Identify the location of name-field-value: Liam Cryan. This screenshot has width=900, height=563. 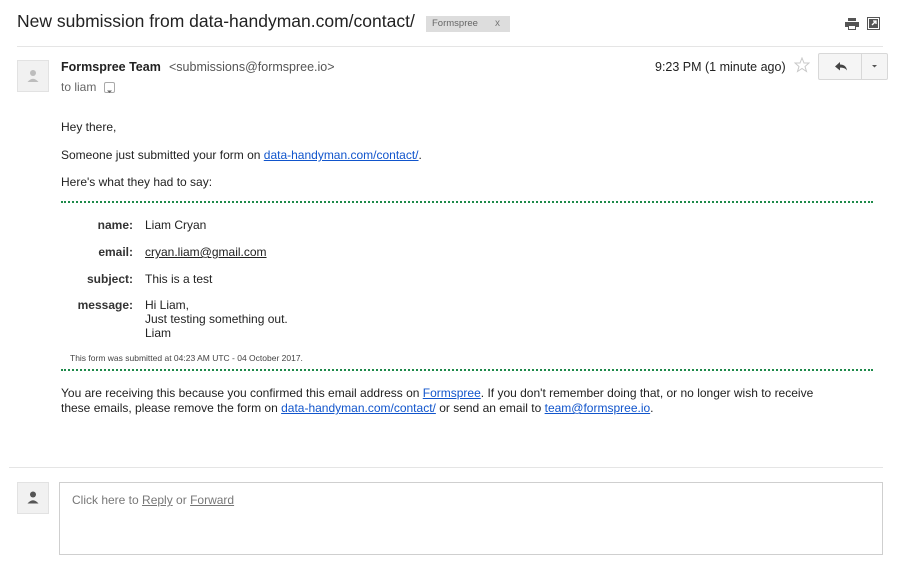
(176, 225).